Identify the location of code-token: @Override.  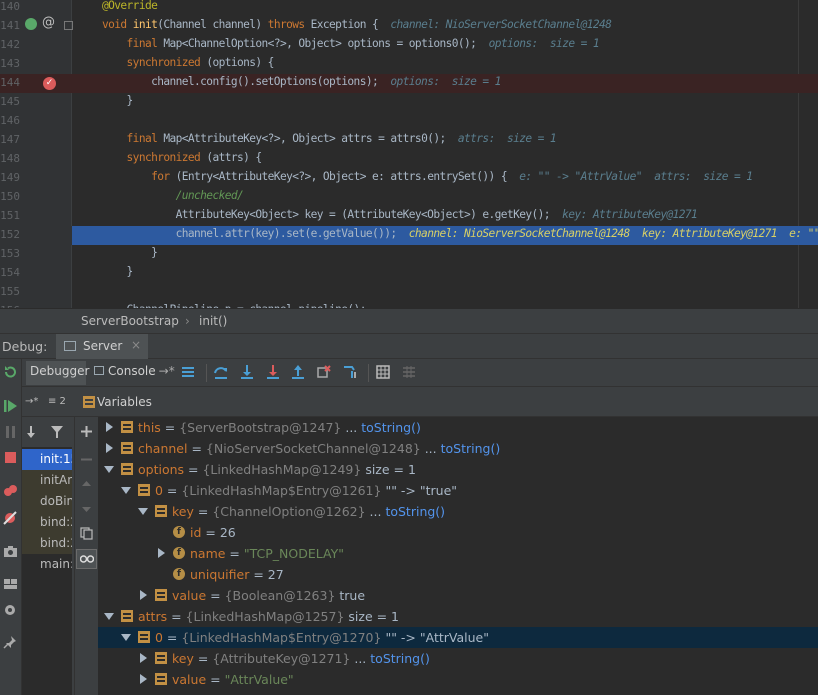
(130, 6).